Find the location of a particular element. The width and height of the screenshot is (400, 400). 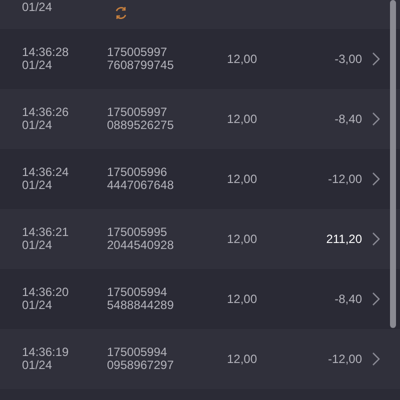

time-text: 14:36:21 is located at coordinates (46, 232).